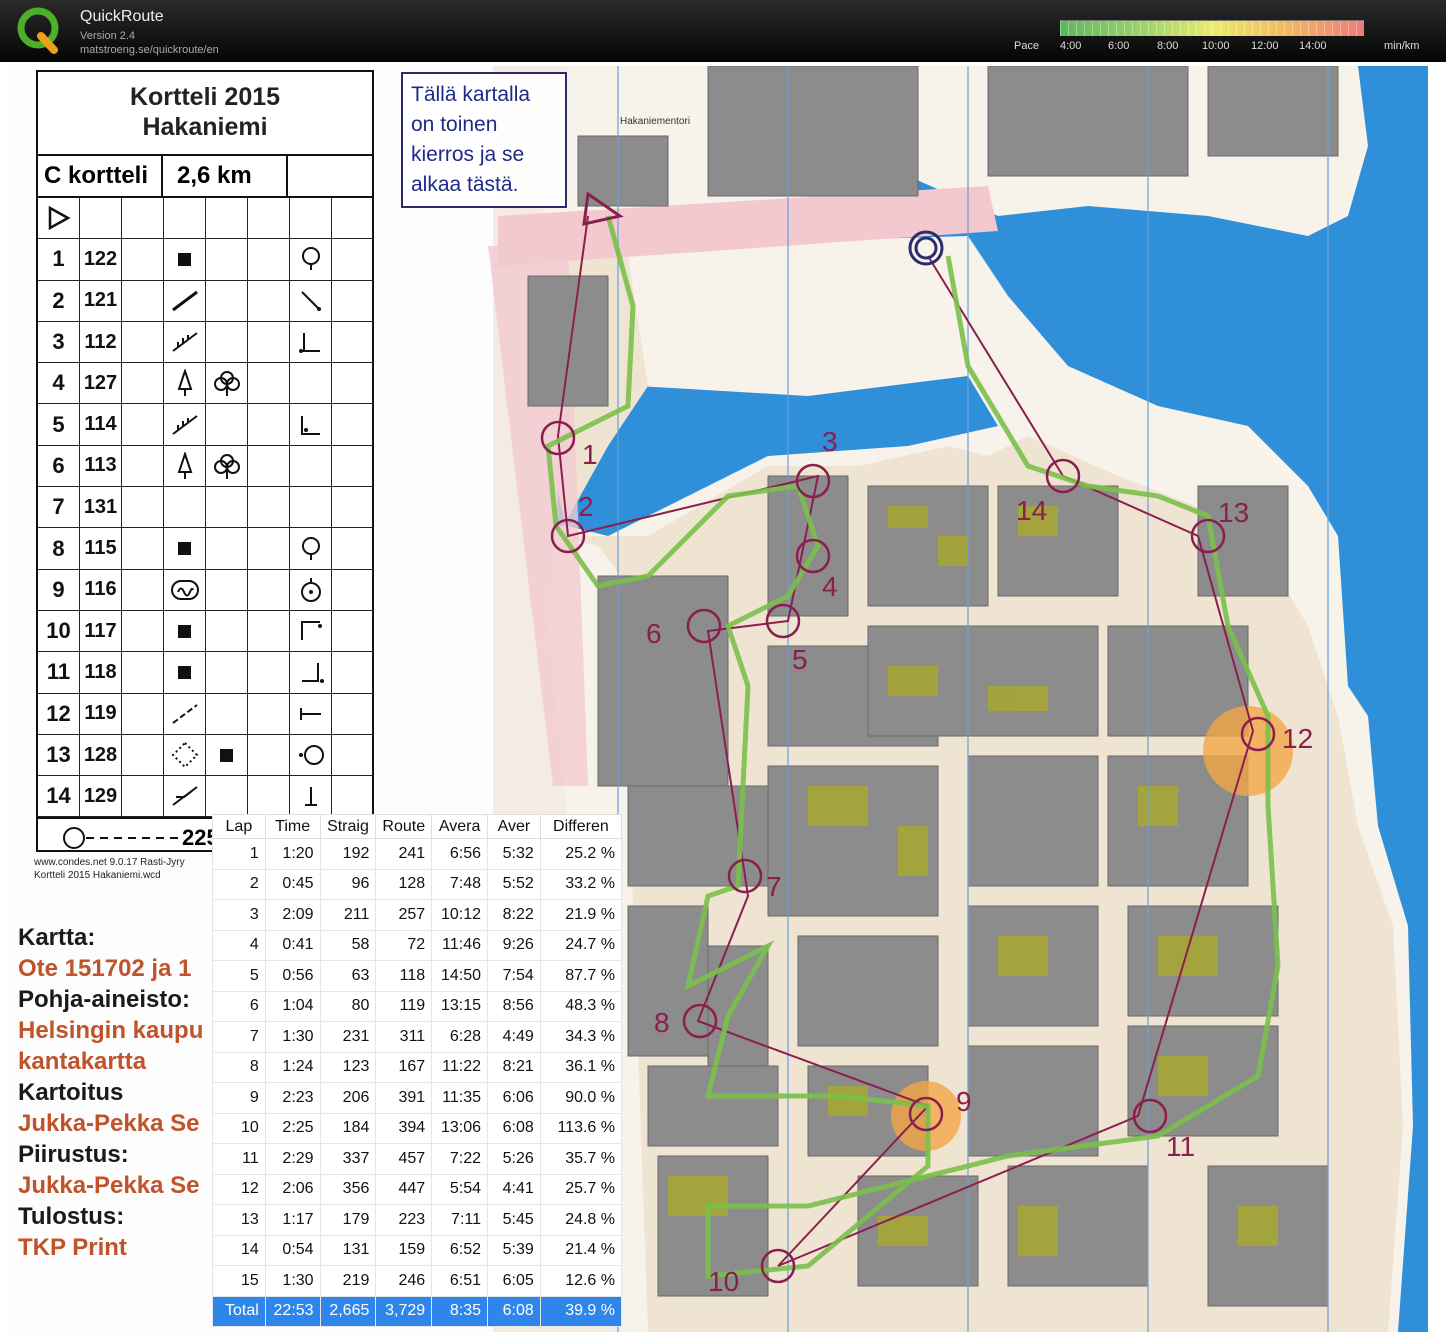  I want to click on total-cell: 8:35, so click(459, 1311).